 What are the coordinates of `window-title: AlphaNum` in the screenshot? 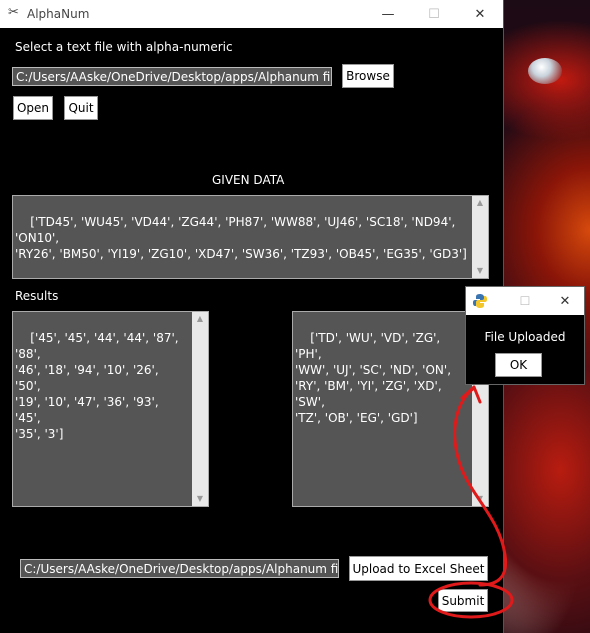 It's located at (58, 14).